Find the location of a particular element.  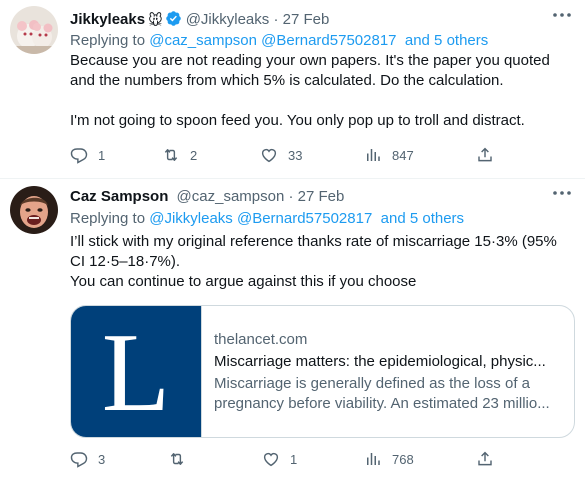

display-name: Jikkyleaks is located at coordinates (107, 19).